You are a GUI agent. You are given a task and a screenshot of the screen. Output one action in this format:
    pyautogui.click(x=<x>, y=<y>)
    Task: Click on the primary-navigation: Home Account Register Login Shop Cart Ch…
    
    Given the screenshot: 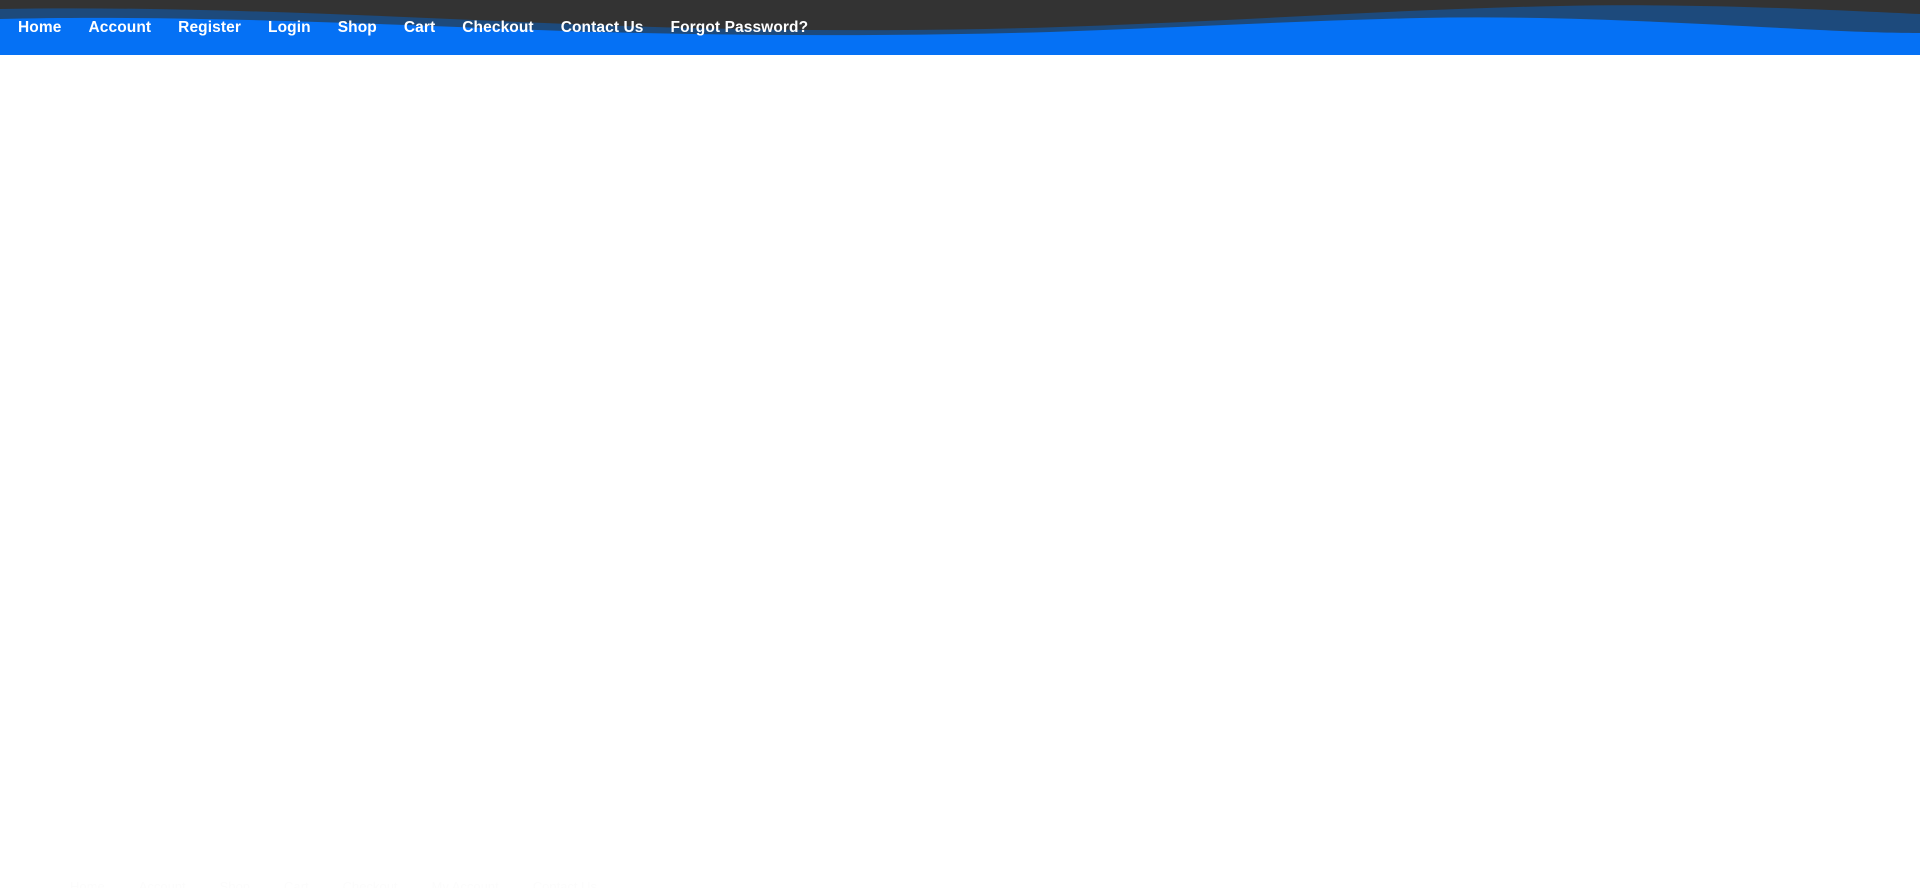 What is the action you would take?
    pyautogui.click(x=960, y=27)
    